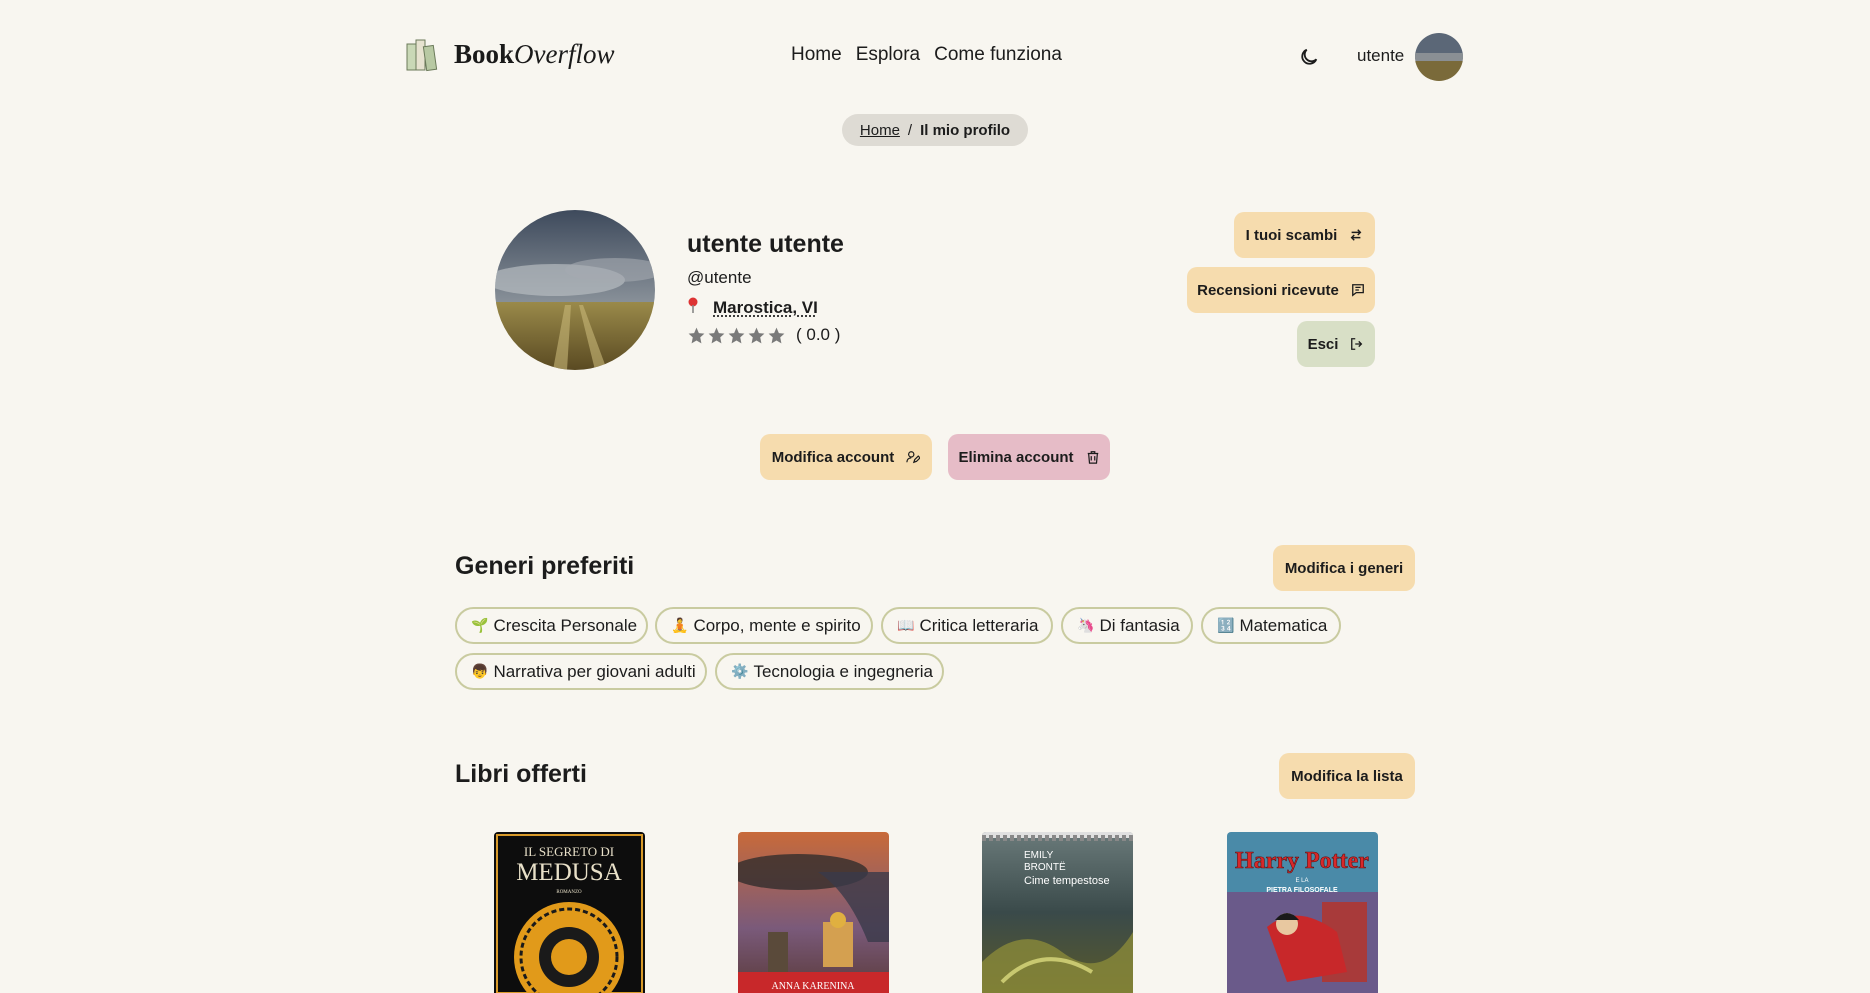  I want to click on genre-chip: 🌱 Crescita Personale, so click(551, 625).